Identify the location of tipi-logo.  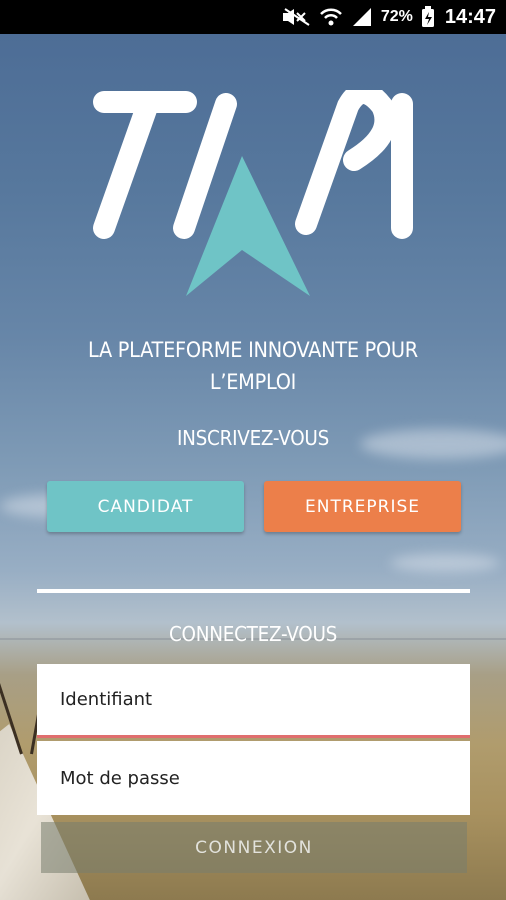
(253, 193).